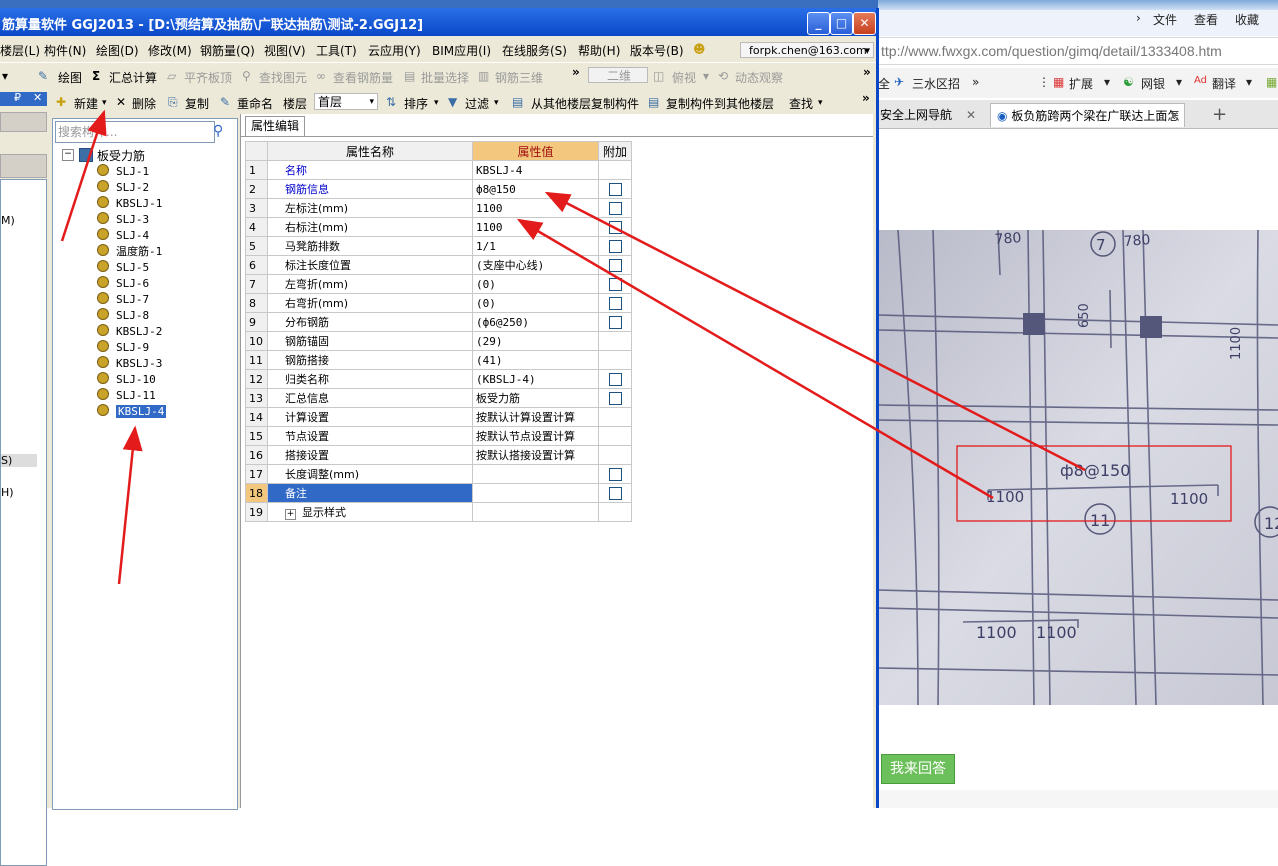  What do you see at coordinates (363, 77) in the screenshot?
I see `view-rebar-button: 查看钢筋量` at bounding box center [363, 77].